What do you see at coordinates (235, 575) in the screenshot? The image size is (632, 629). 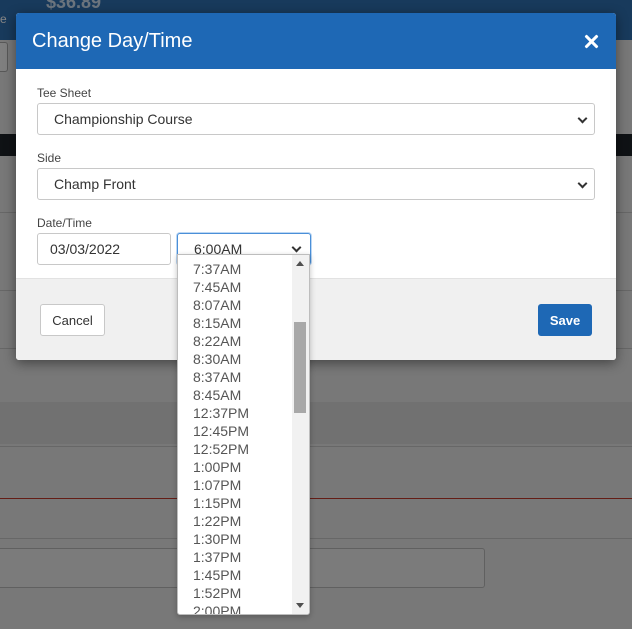 I see `time-option: 1:45PM` at bounding box center [235, 575].